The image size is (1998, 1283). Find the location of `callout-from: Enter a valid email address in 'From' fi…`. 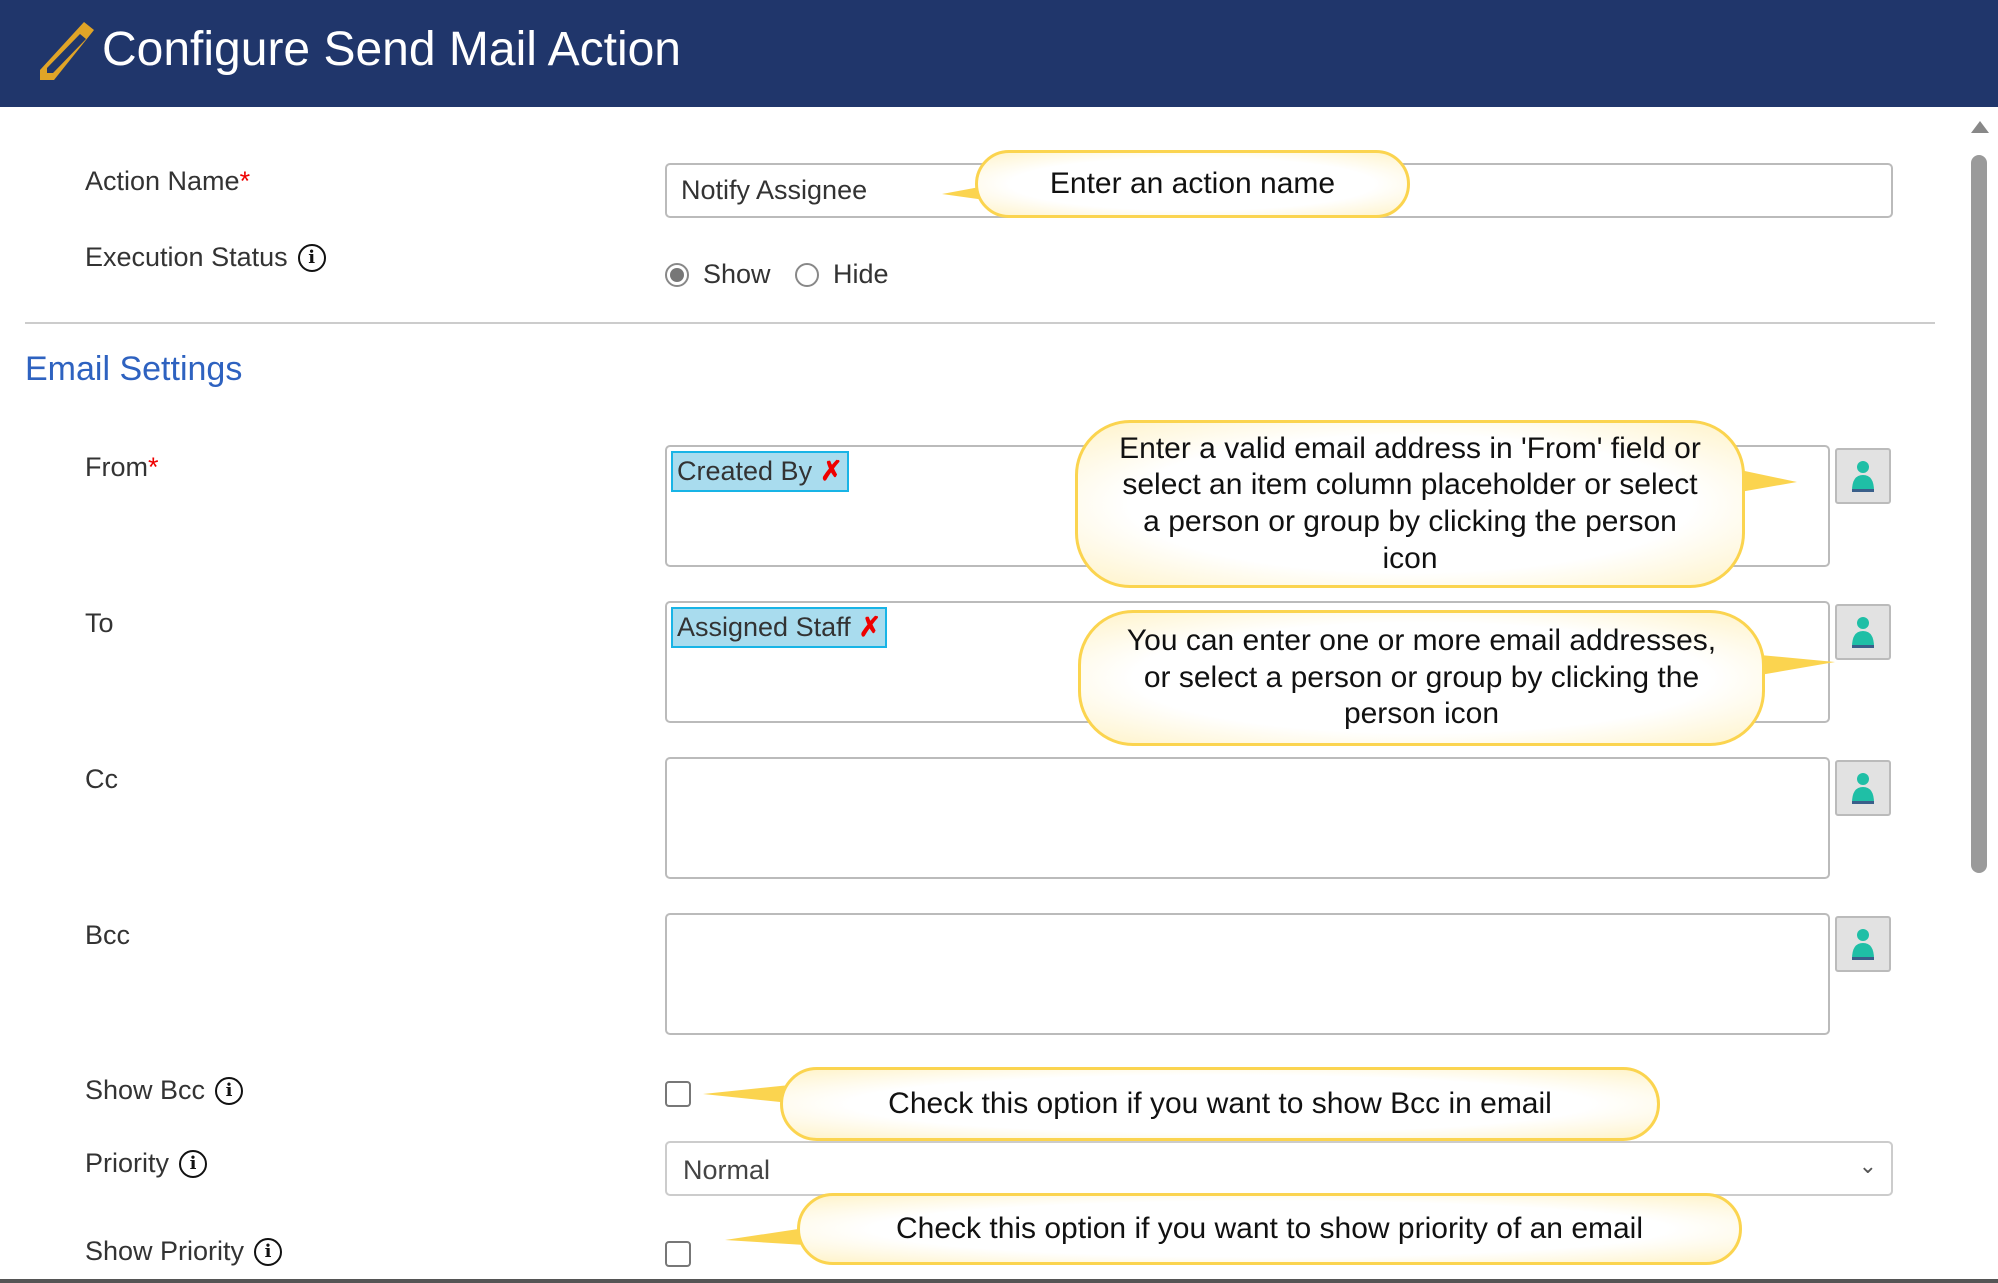

callout-from: Enter a valid email address in 'From' fi… is located at coordinates (1410, 504).